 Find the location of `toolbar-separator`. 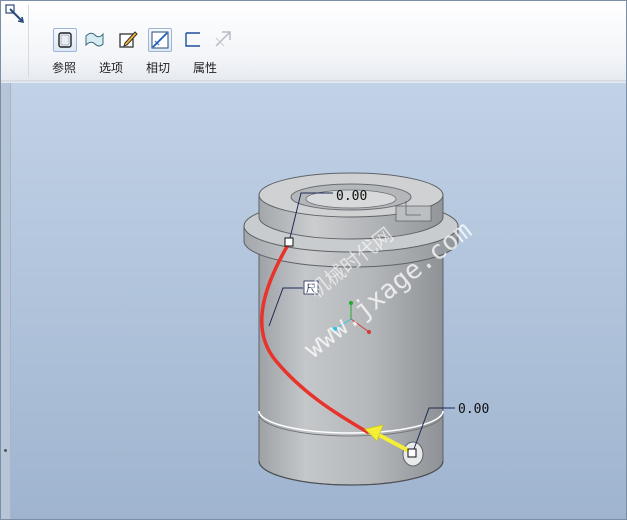

toolbar-separator is located at coordinates (28, 41).